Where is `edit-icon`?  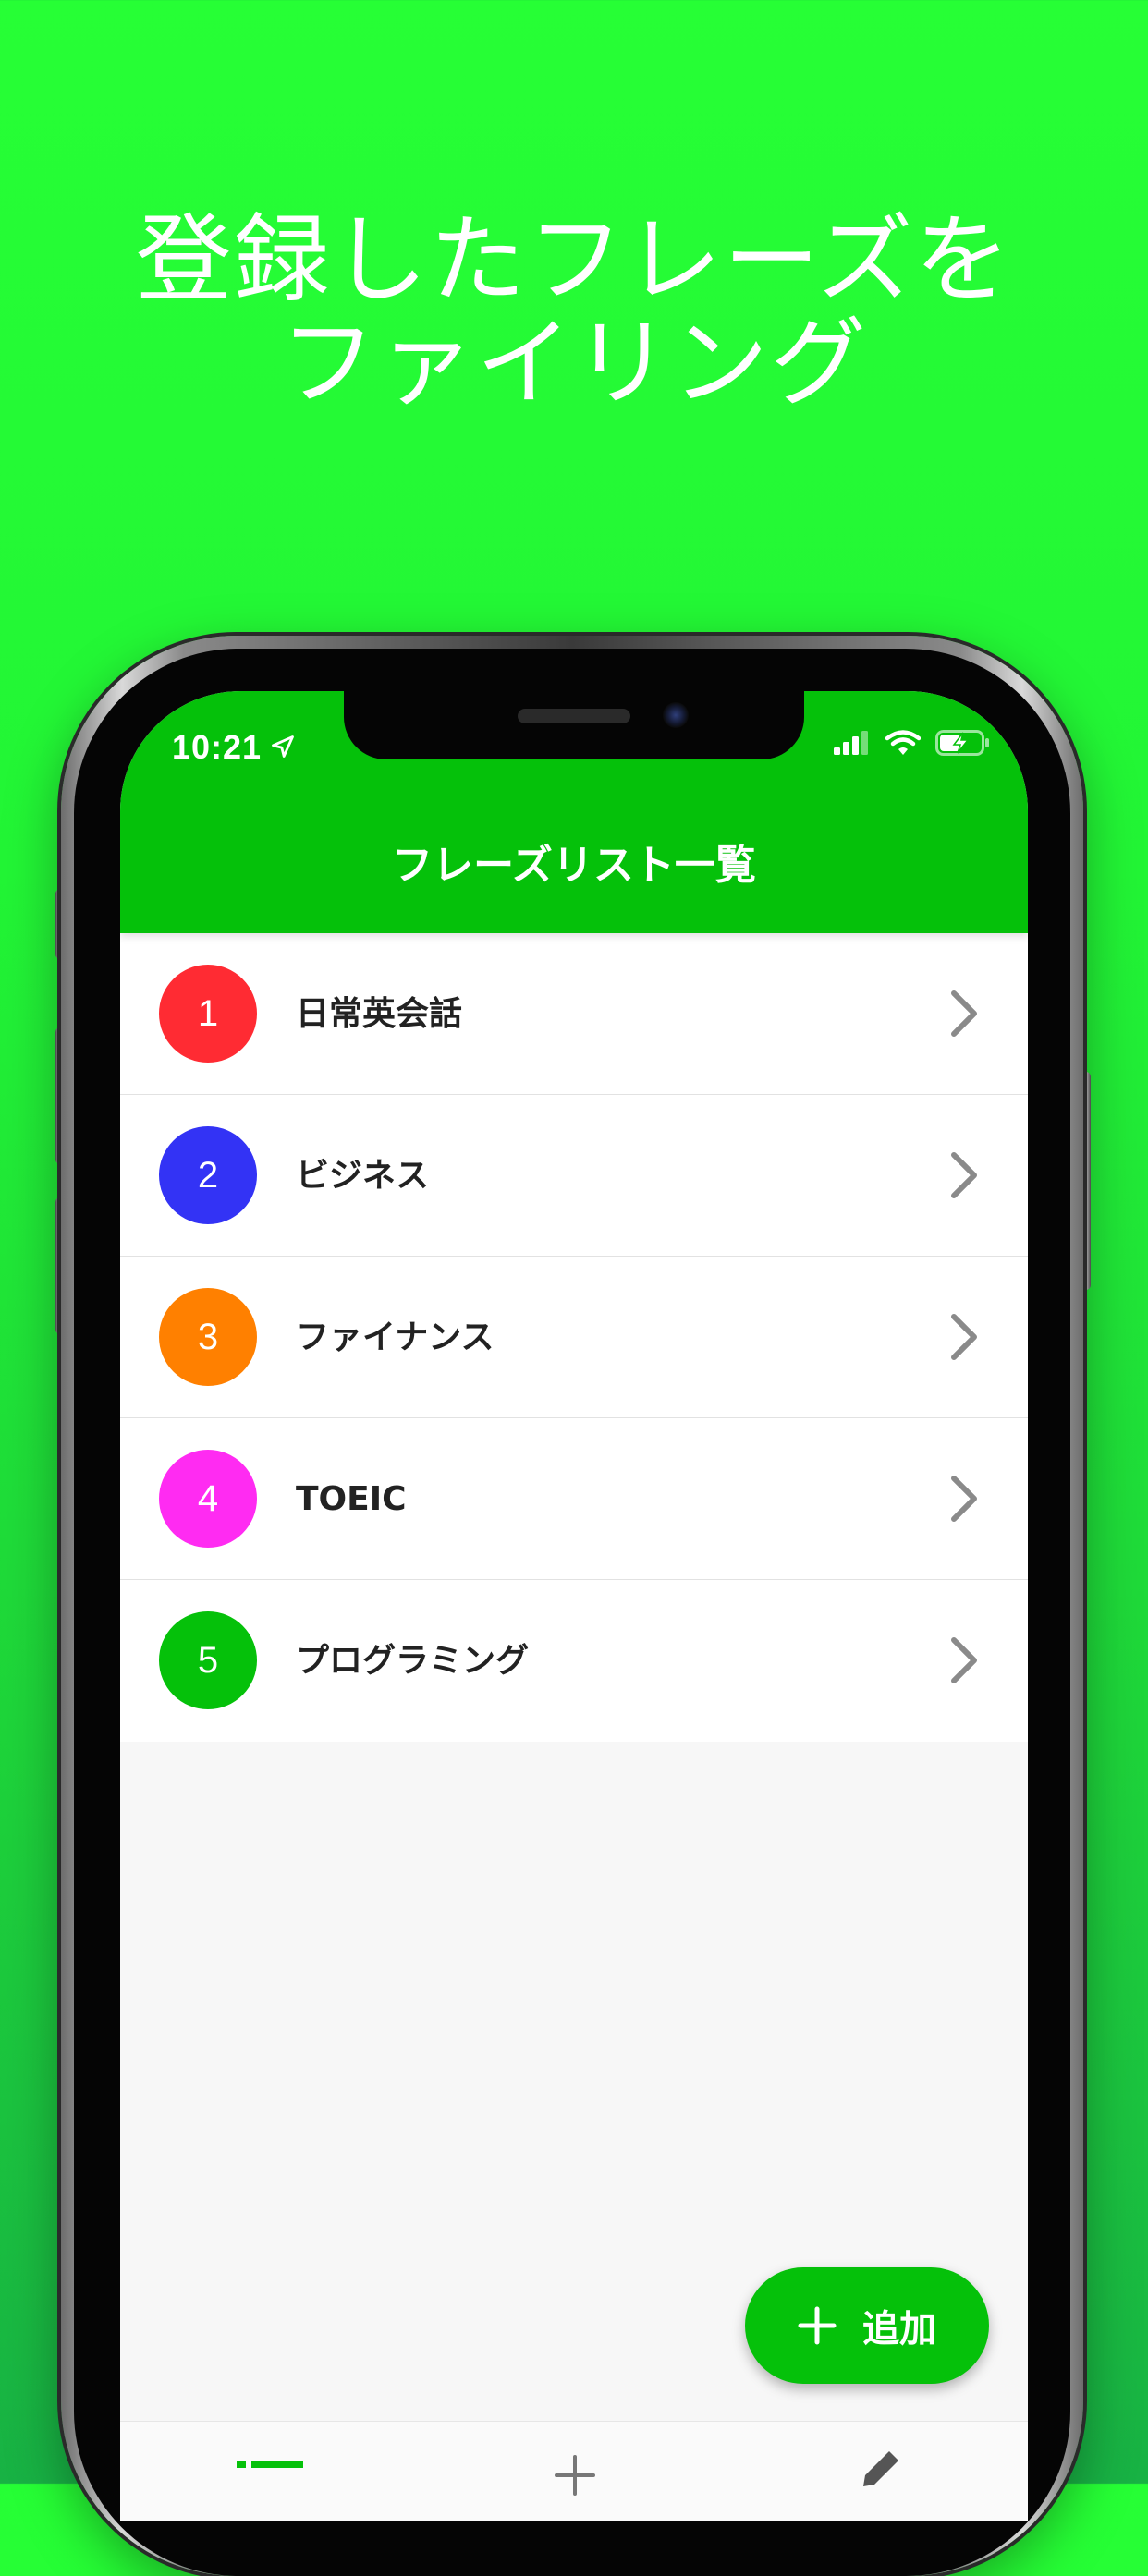 edit-icon is located at coordinates (881, 2469).